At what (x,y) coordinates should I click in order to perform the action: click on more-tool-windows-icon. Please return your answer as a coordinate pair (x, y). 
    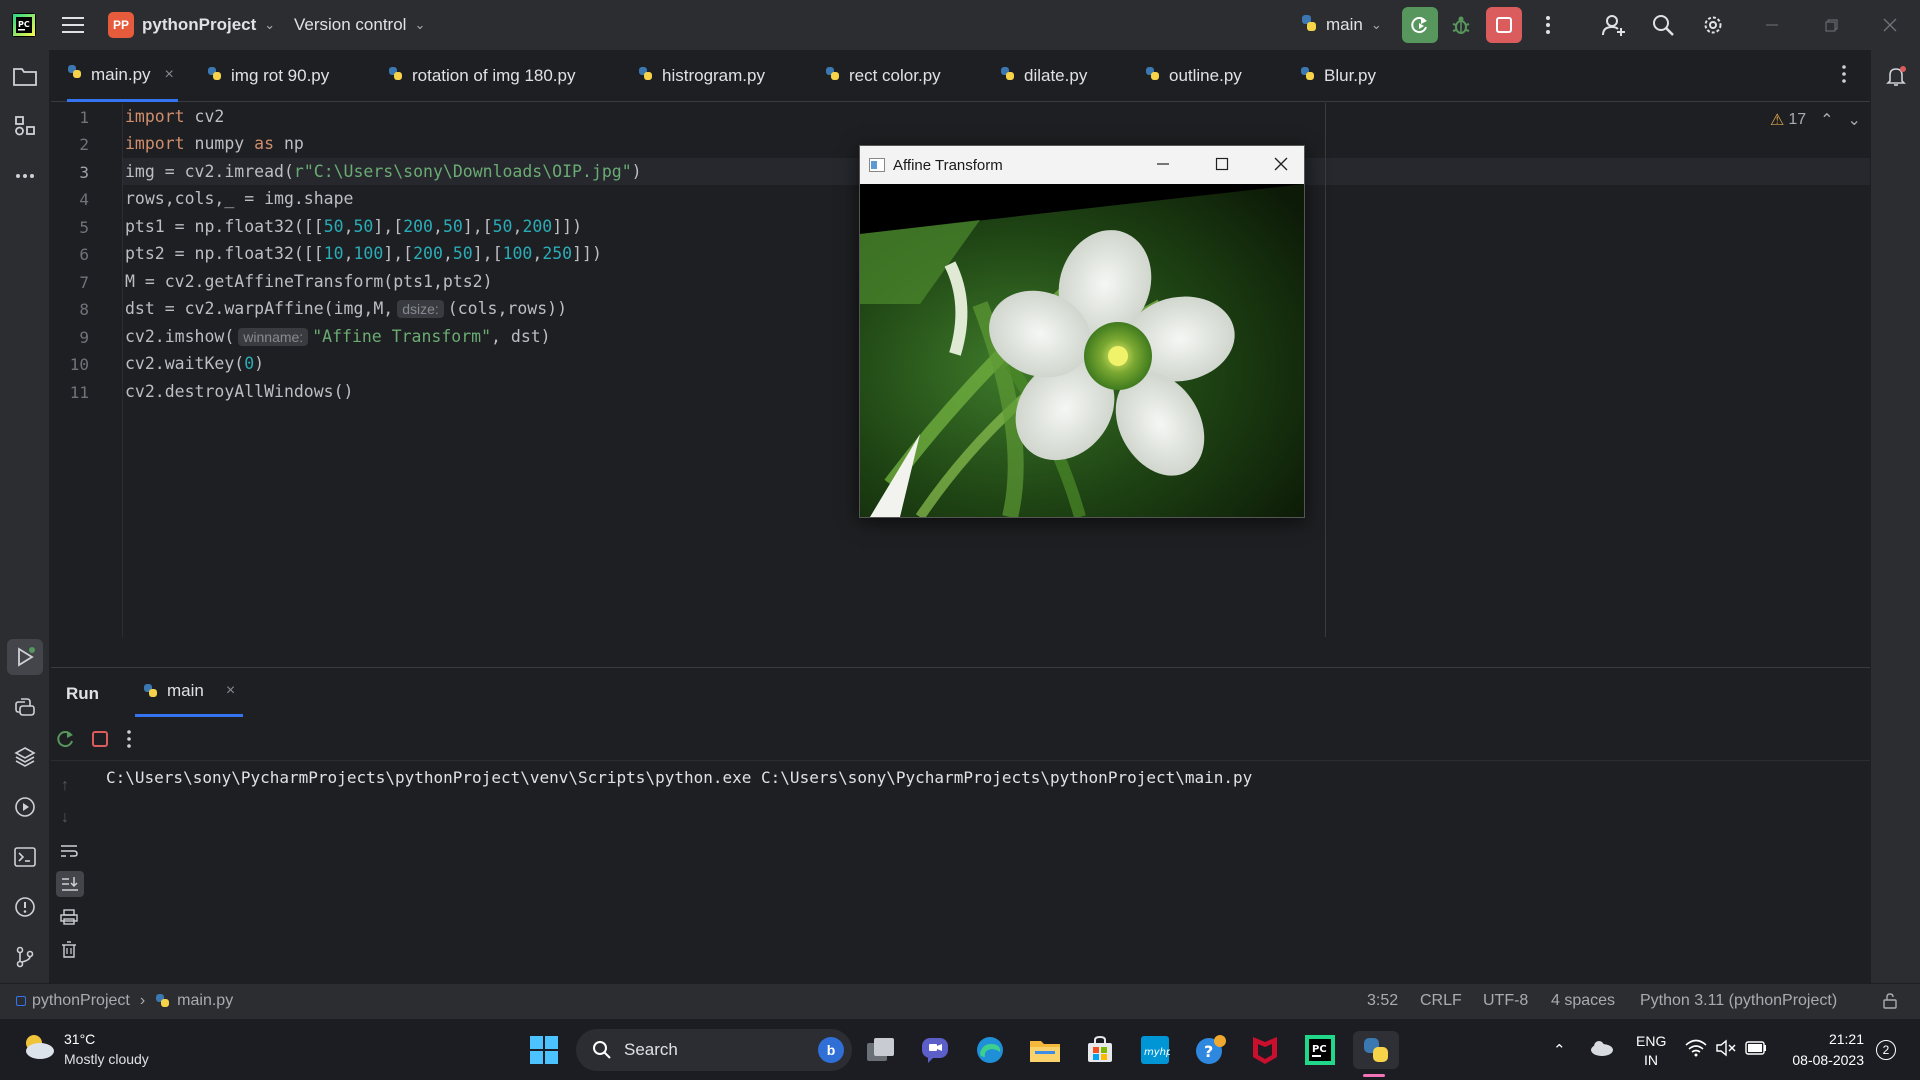
    Looking at the image, I should click on (25, 176).